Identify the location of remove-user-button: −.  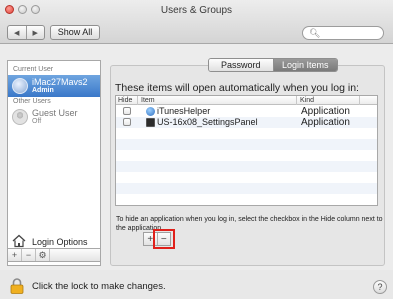
(29, 255).